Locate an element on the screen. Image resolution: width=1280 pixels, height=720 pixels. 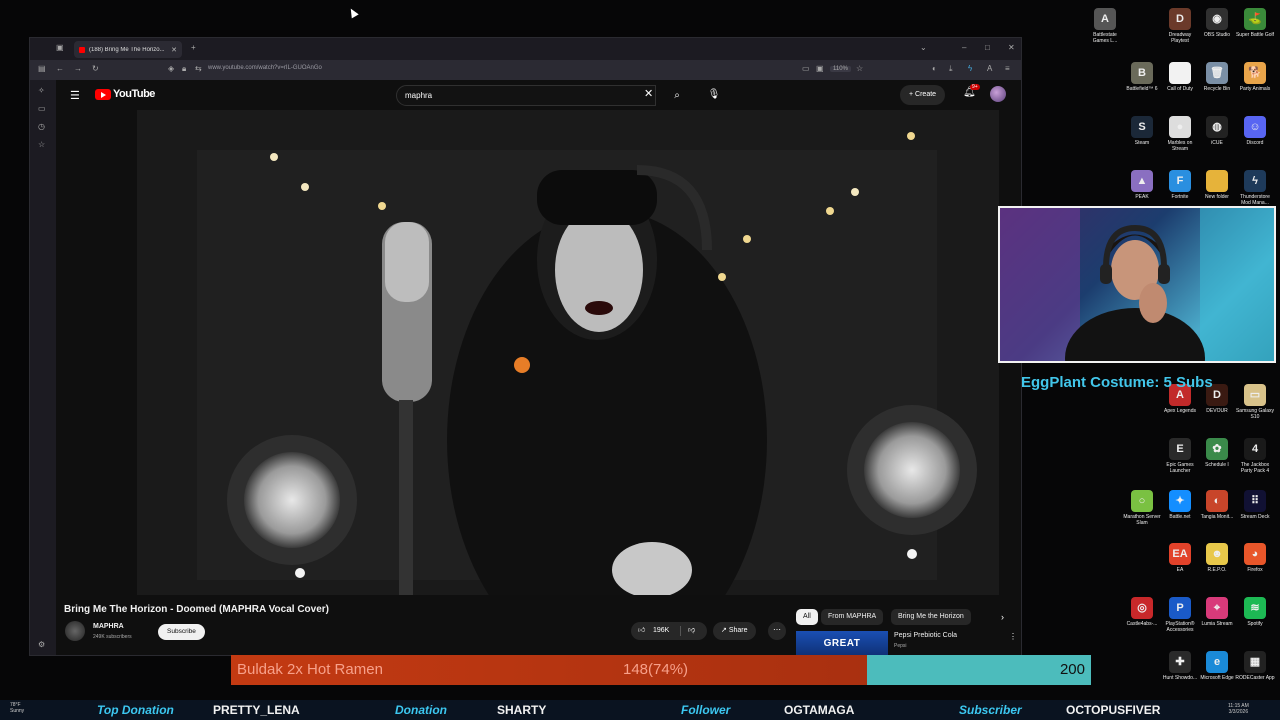
more-actions-icon: ⋯ is located at coordinates (777, 631).